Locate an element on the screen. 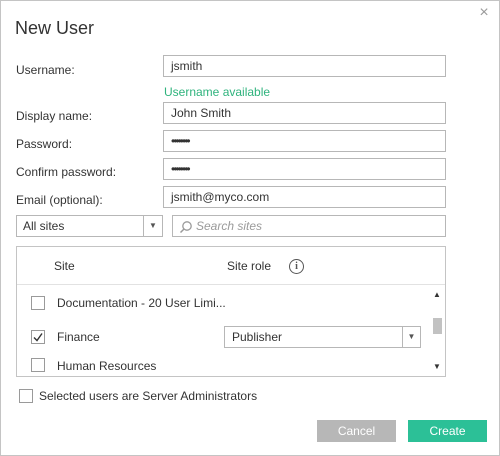  create-button: Create is located at coordinates (447, 431).